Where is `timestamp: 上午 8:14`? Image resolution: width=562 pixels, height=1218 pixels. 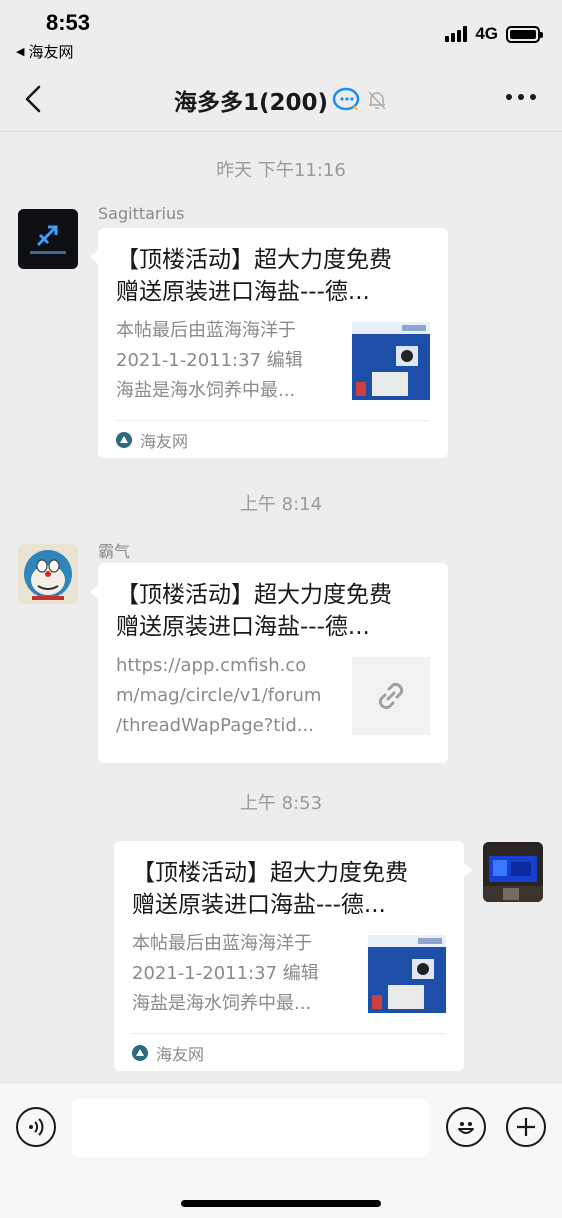 timestamp: 上午 8:14 is located at coordinates (281, 504).